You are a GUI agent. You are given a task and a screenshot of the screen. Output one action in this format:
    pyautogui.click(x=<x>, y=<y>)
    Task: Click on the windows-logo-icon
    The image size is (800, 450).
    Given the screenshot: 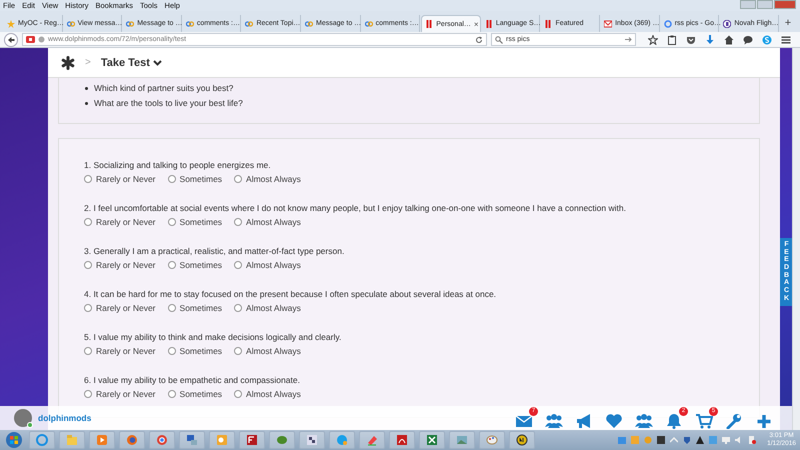 What is the action you would take?
    pyautogui.click(x=14, y=440)
    